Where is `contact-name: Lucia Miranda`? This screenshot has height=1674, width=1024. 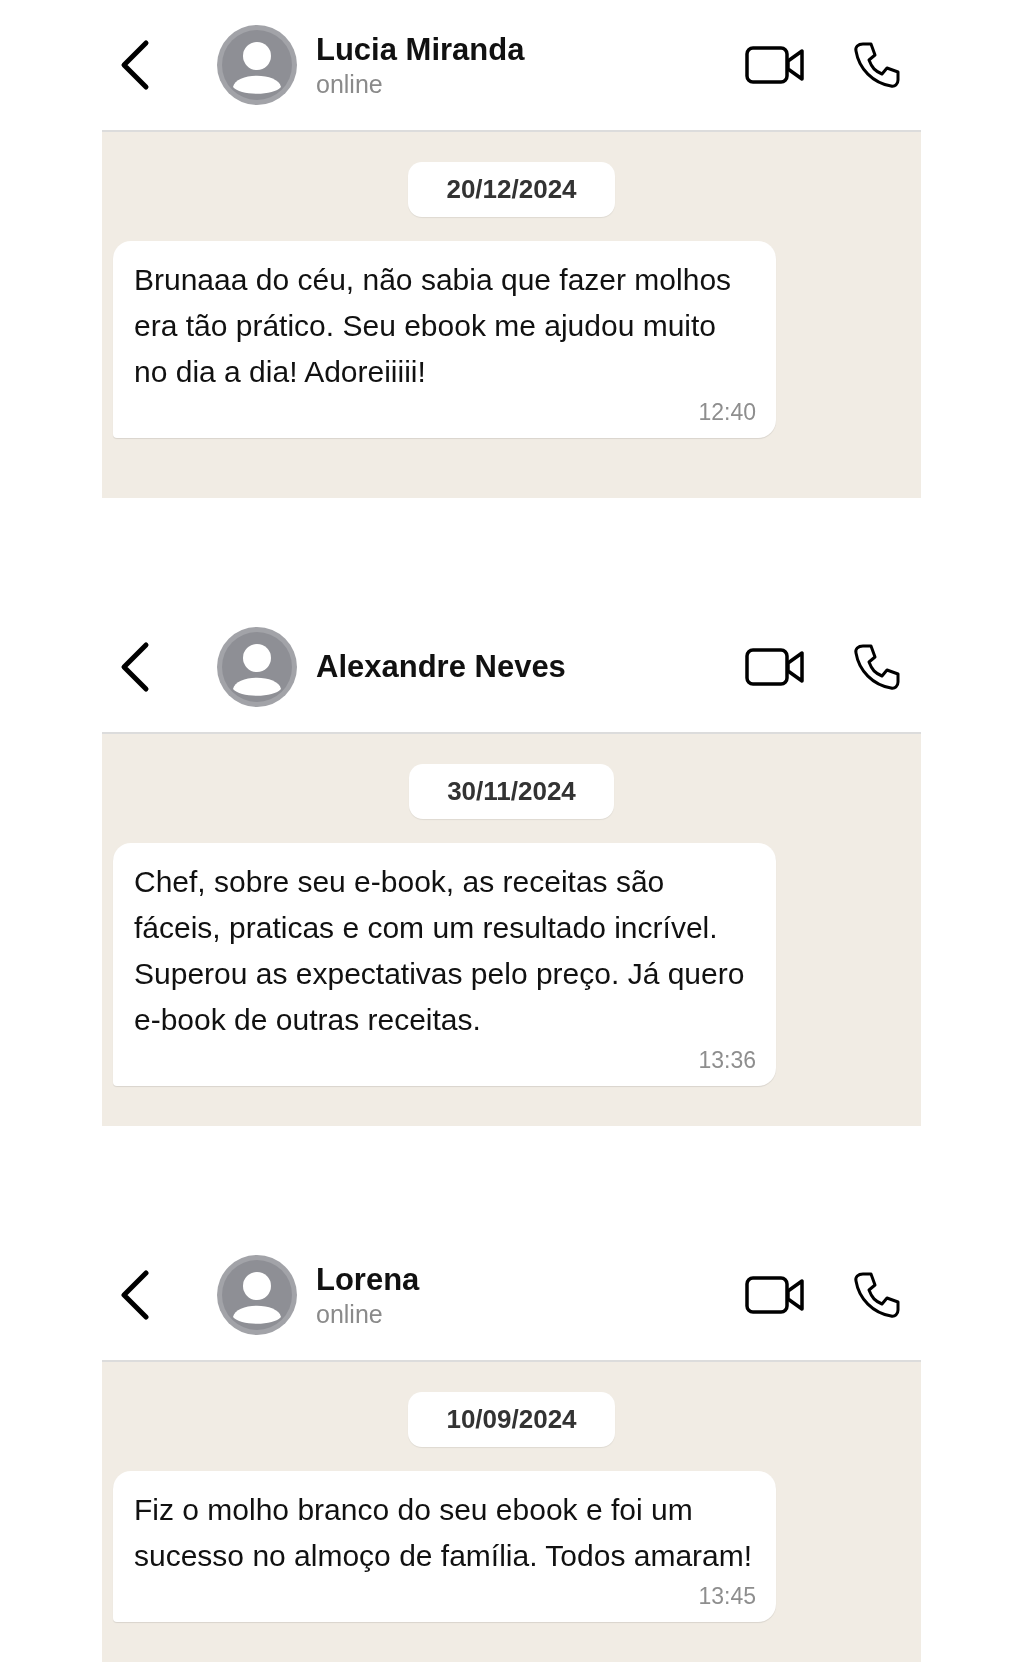
contact-name: Lucia Miranda is located at coordinates (421, 49).